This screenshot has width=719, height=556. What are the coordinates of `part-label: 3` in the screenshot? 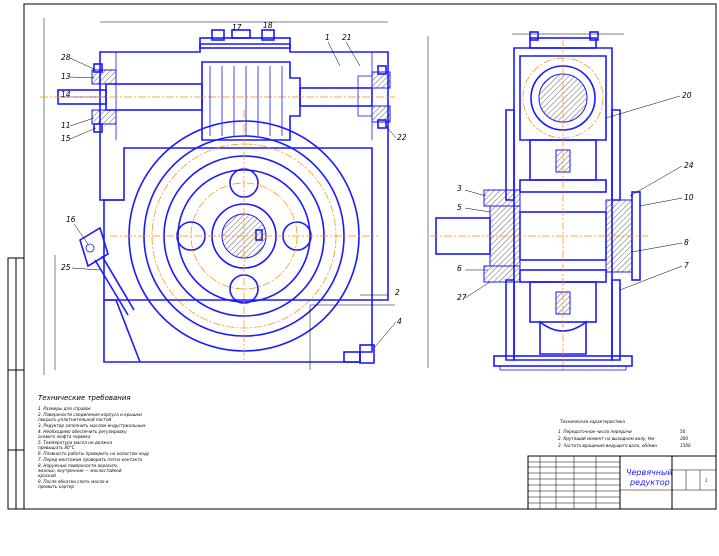 It's located at (459, 188).